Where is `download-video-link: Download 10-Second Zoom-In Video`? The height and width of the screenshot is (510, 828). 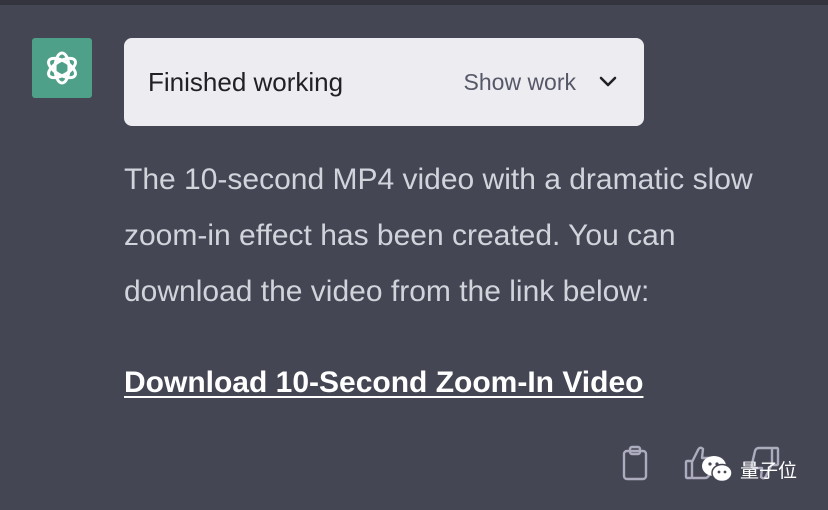 download-video-link: Download 10-Second Zoom-In Video is located at coordinates (383, 383).